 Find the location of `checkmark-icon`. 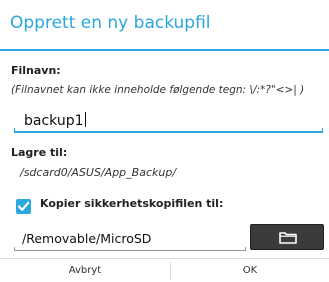

checkmark-icon is located at coordinates (23, 206).